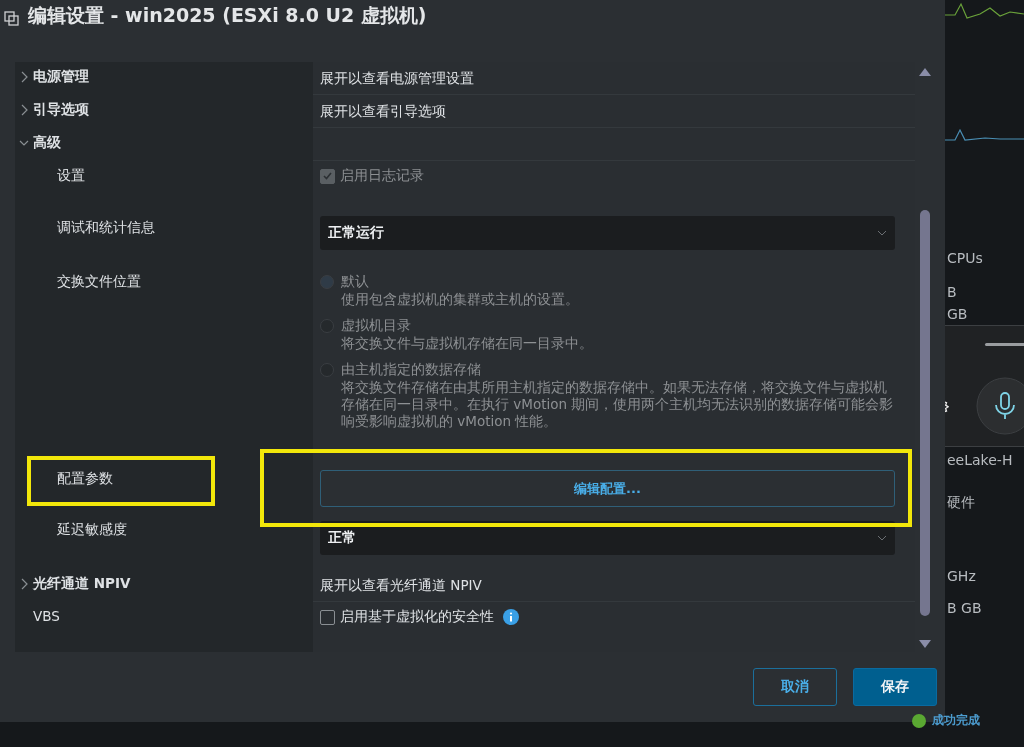 This screenshot has height=747, width=1024. Describe the element at coordinates (61, 110) in the screenshot. I see `section-label: 引导选项` at that location.